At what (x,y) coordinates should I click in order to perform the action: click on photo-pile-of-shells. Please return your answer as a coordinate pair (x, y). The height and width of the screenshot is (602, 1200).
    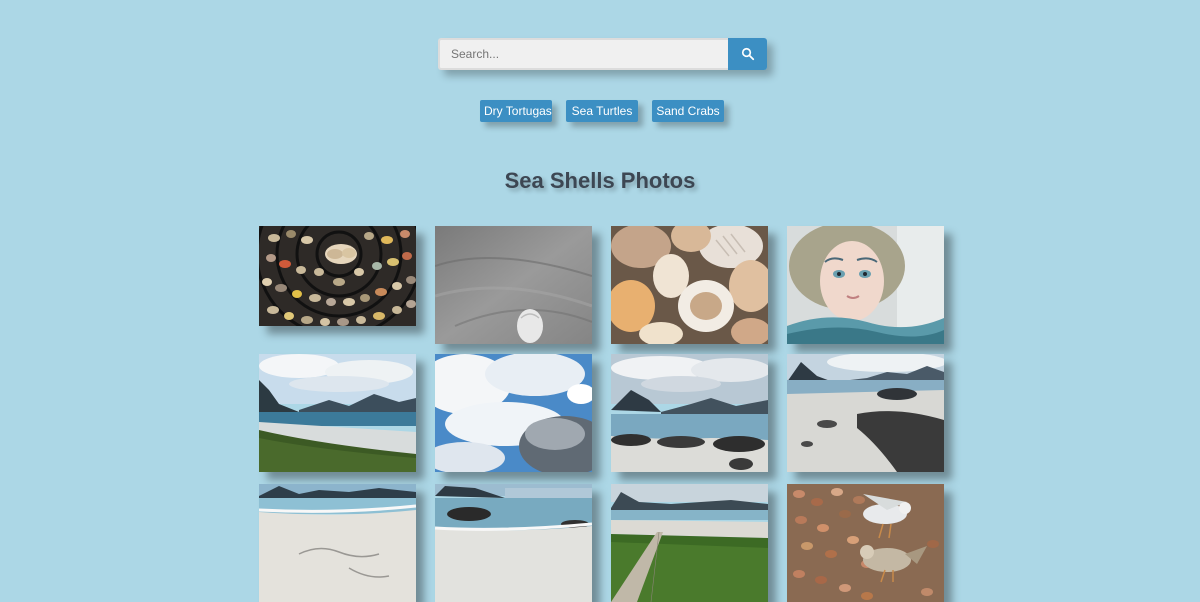
    Looking at the image, I should click on (689, 285).